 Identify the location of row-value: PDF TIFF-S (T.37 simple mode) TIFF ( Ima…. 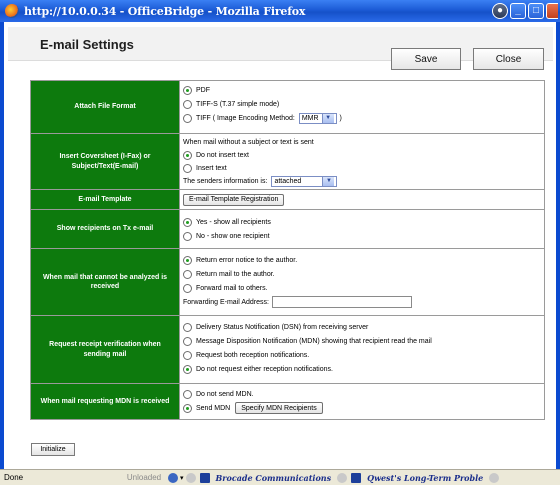
(362, 107).